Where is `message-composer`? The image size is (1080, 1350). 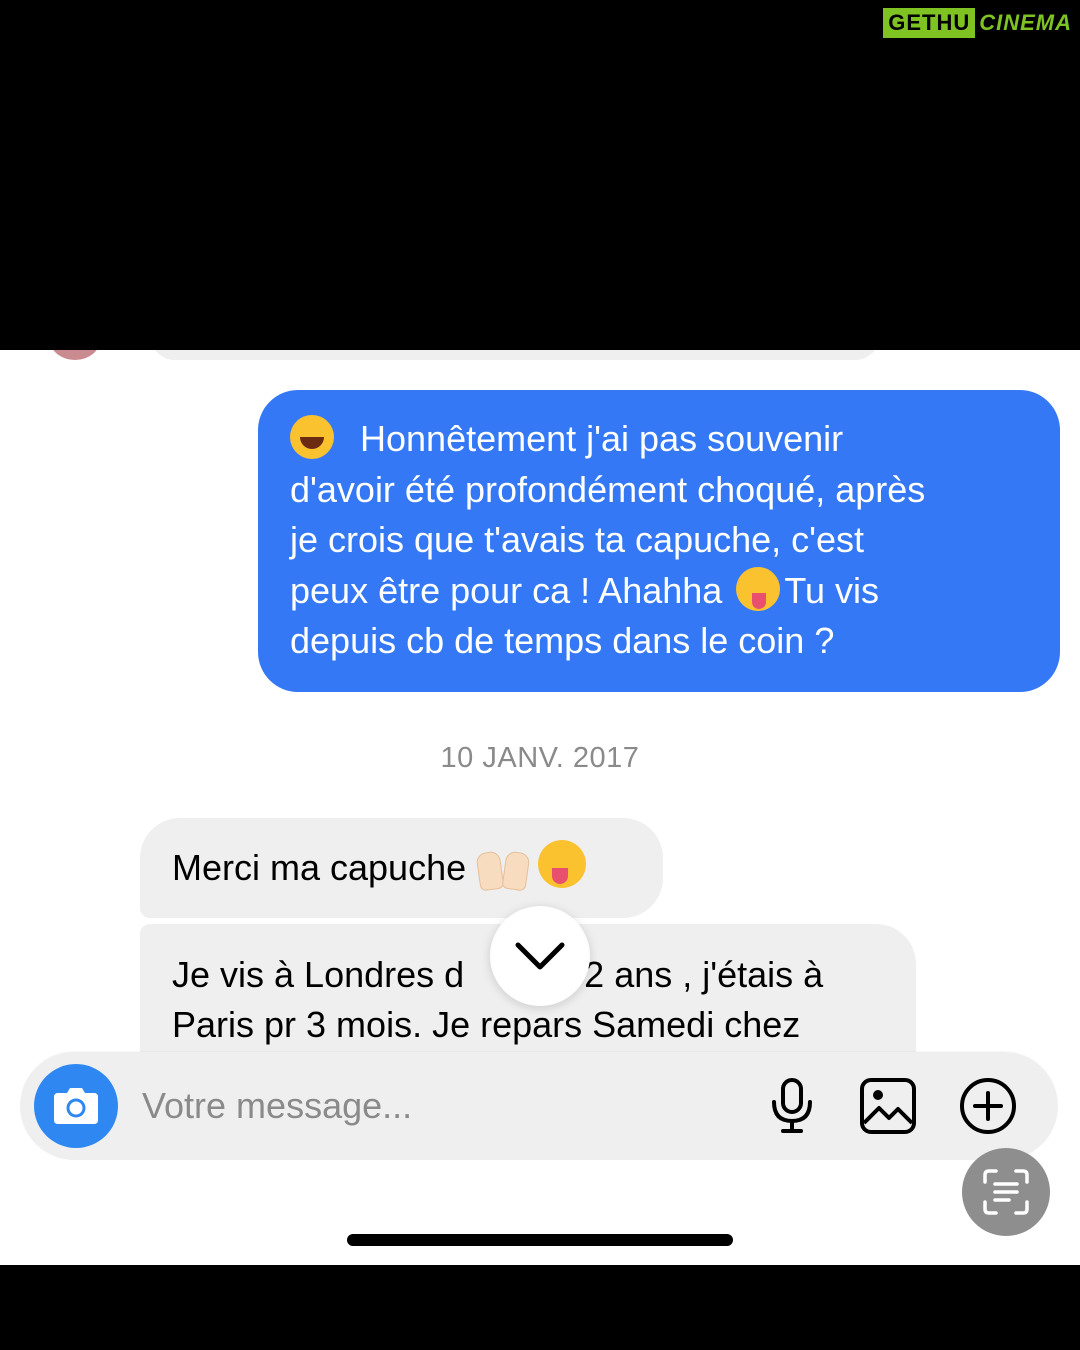 message-composer is located at coordinates (539, 1106).